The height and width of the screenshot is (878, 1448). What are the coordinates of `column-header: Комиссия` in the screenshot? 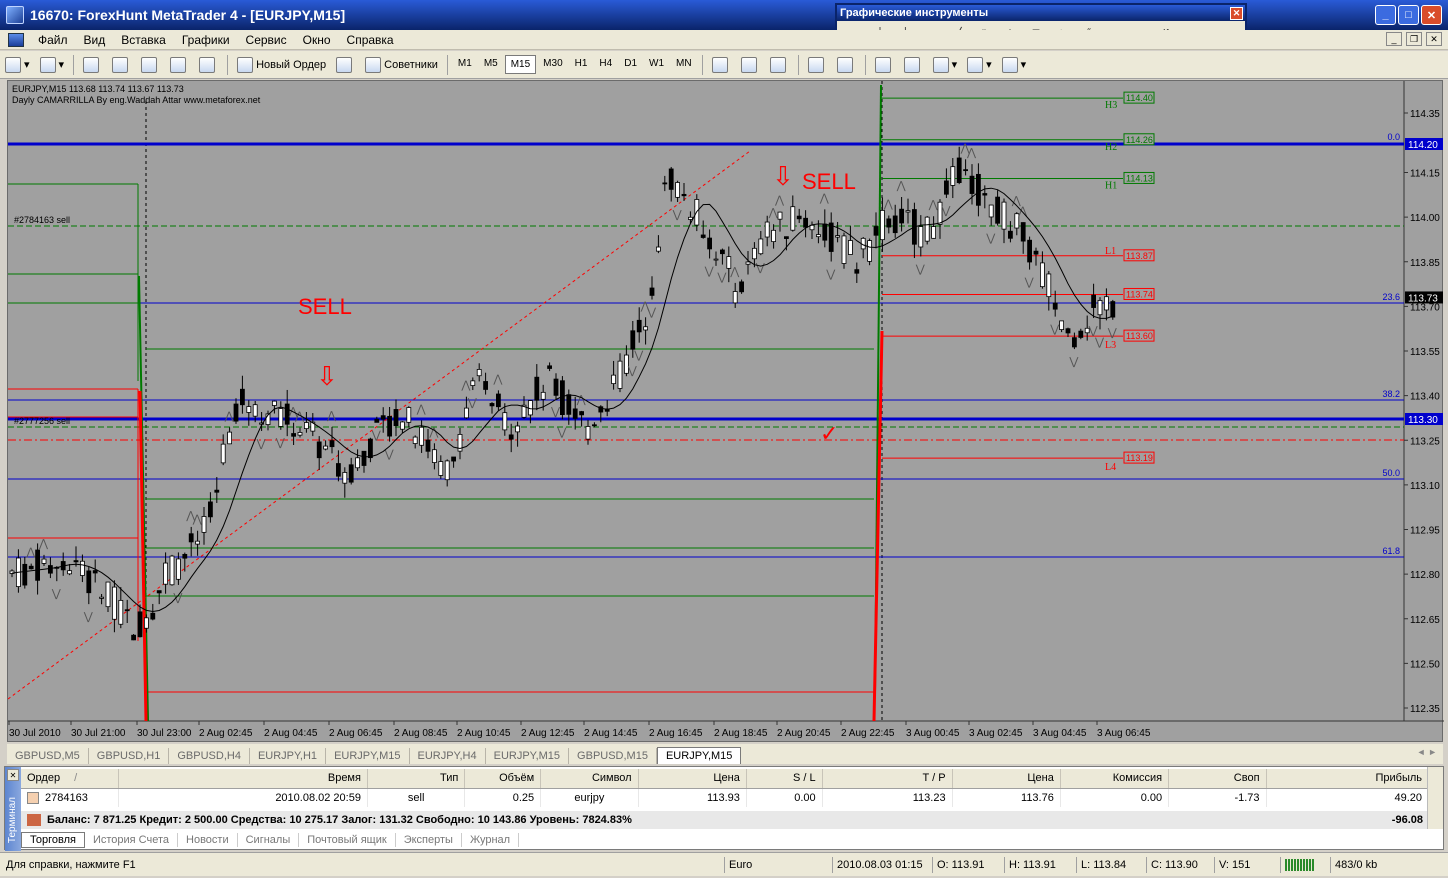 It's located at (1115, 779).